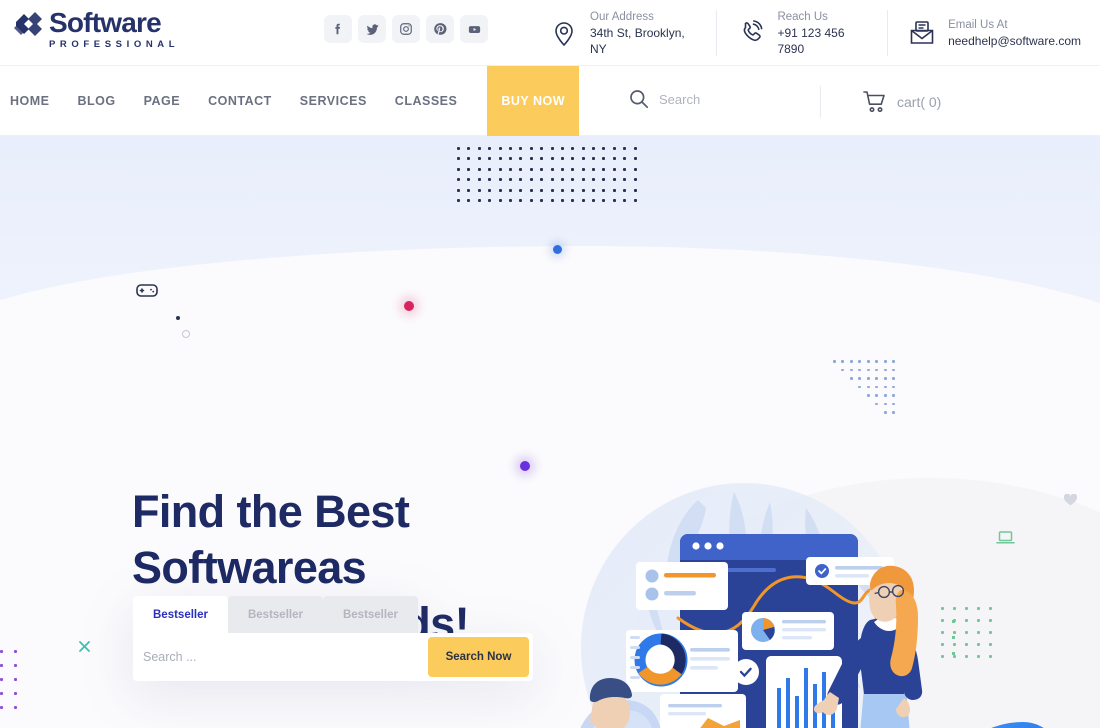  Describe the element at coordinates (1070, 502) in the screenshot. I see `heart-icon-right` at that location.